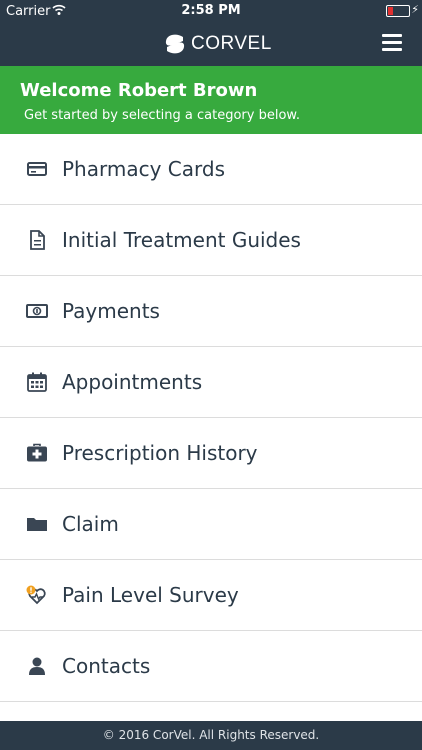  What do you see at coordinates (143, 169) in the screenshot?
I see `menu-item-label: Pharmacy Cards` at bounding box center [143, 169].